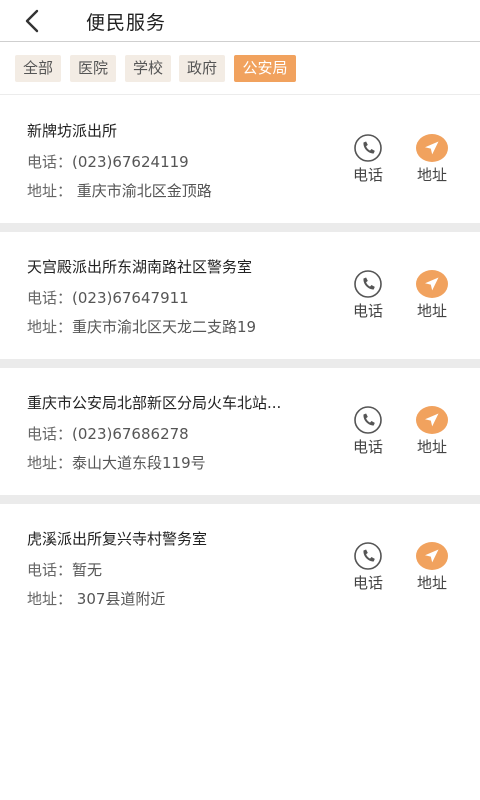 This screenshot has height=800, width=480. I want to click on address-value: 307县道附近, so click(119, 599).